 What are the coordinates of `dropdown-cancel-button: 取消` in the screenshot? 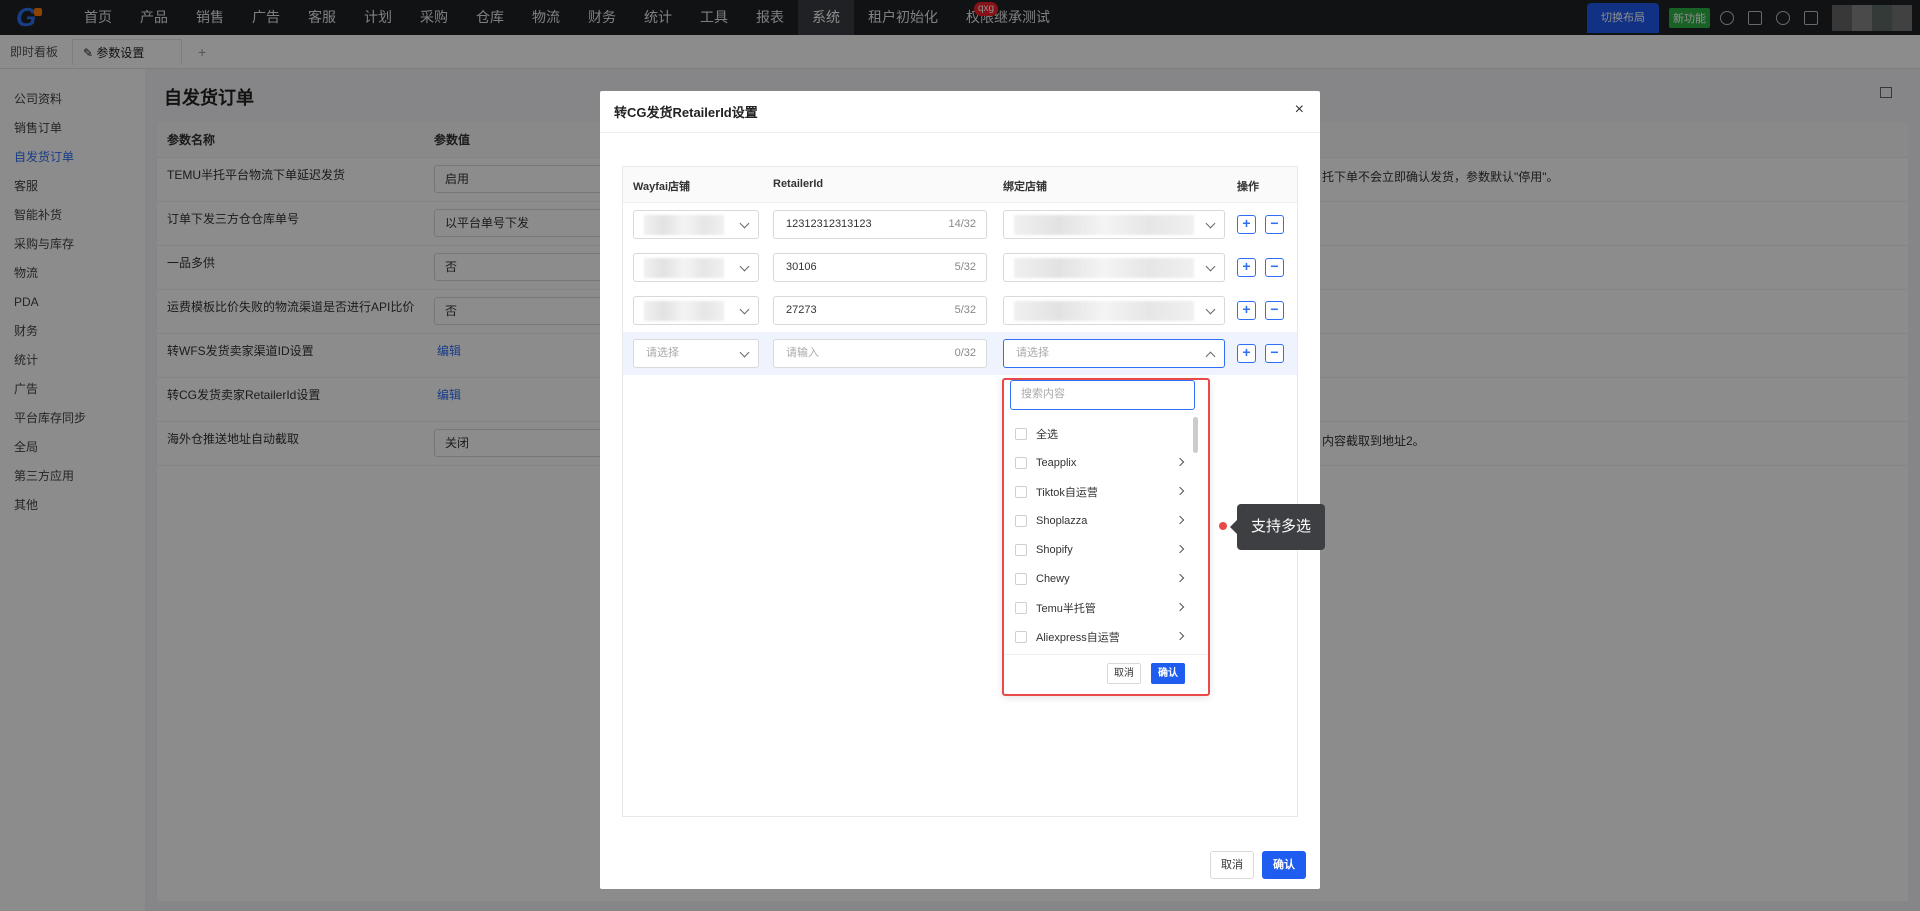 It's located at (1124, 673).